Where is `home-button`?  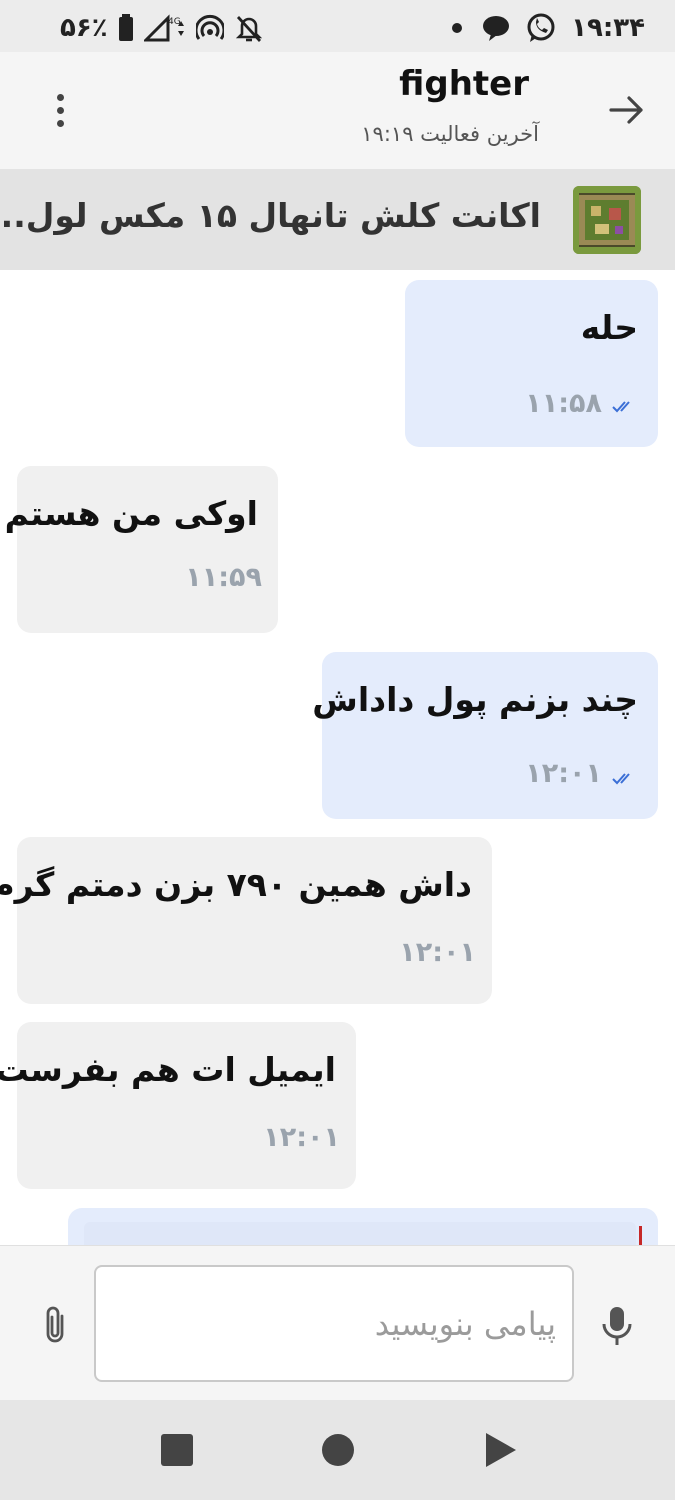 home-button is located at coordinates (338, 1450).